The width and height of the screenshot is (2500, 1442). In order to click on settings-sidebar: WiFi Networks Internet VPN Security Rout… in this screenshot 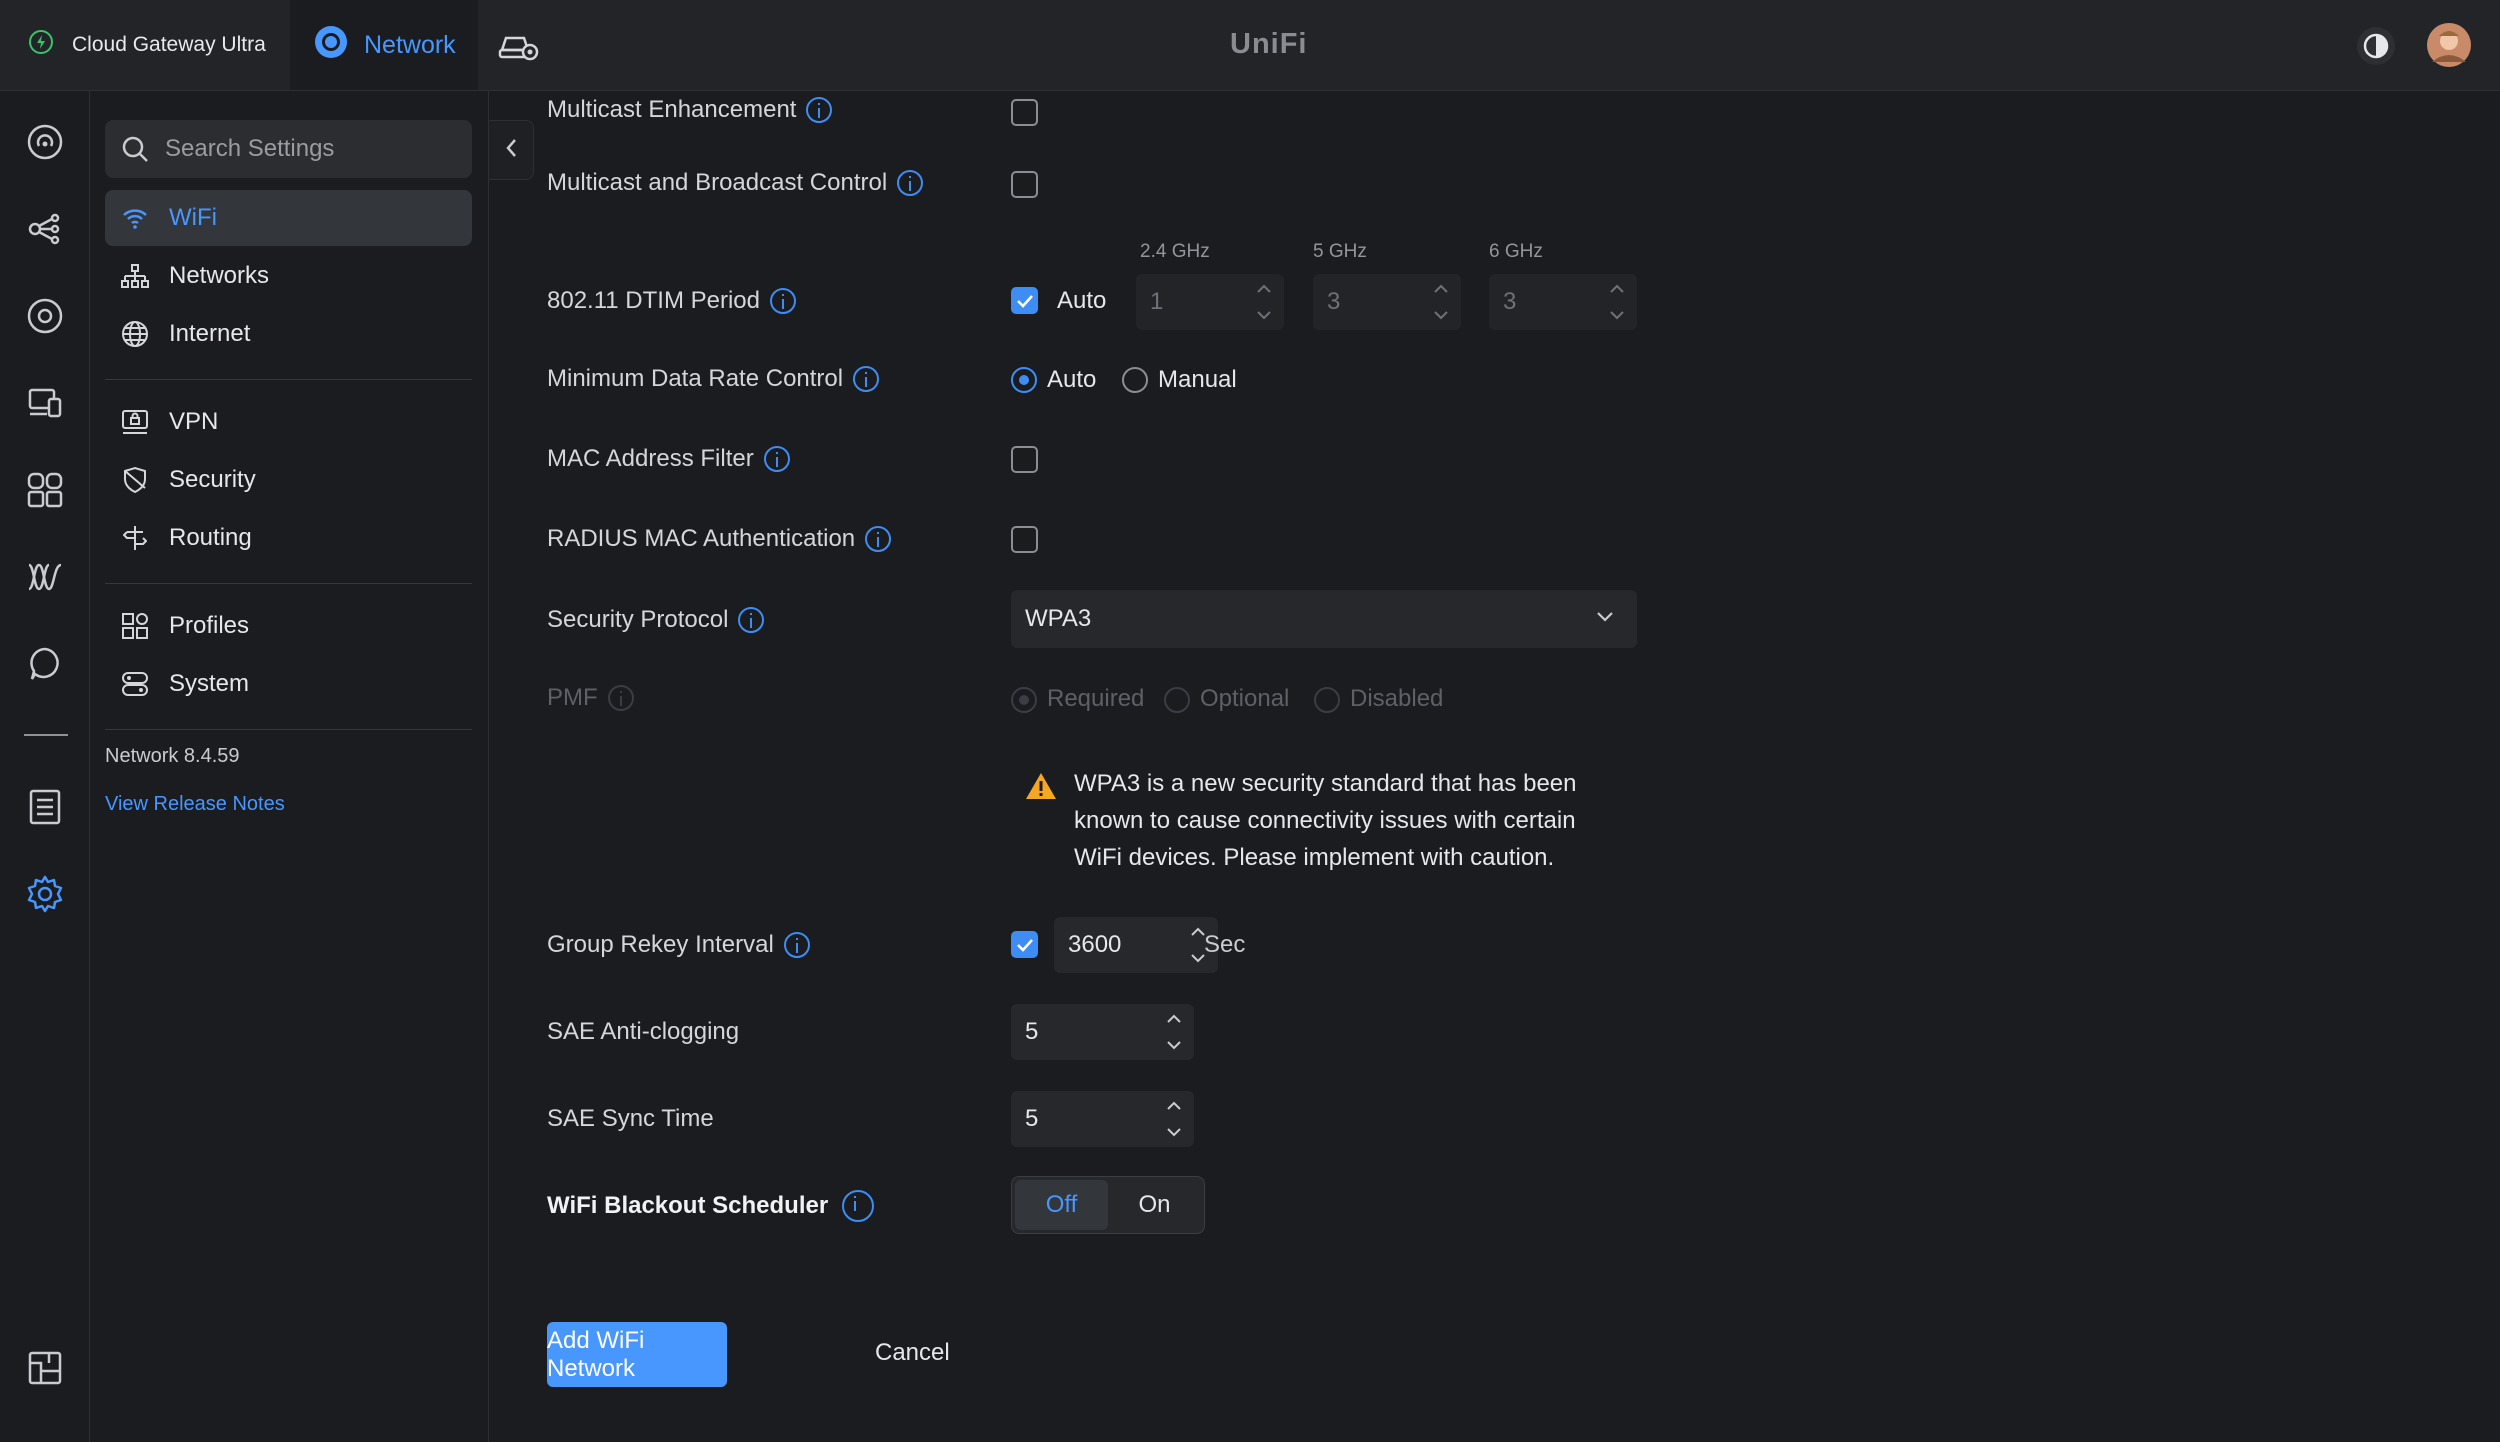, I will do `click(289, 766)`.